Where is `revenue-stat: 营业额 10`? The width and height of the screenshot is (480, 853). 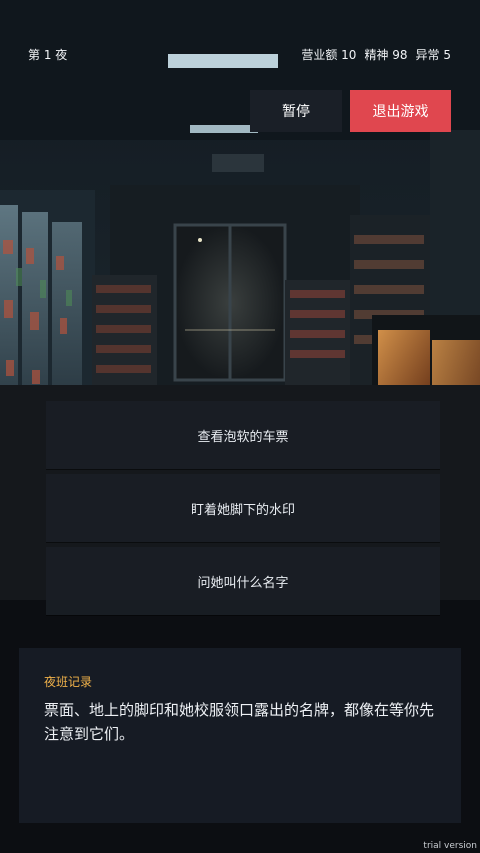
revenue-stat: 营业额 10 is located at coordinates (329, 55).